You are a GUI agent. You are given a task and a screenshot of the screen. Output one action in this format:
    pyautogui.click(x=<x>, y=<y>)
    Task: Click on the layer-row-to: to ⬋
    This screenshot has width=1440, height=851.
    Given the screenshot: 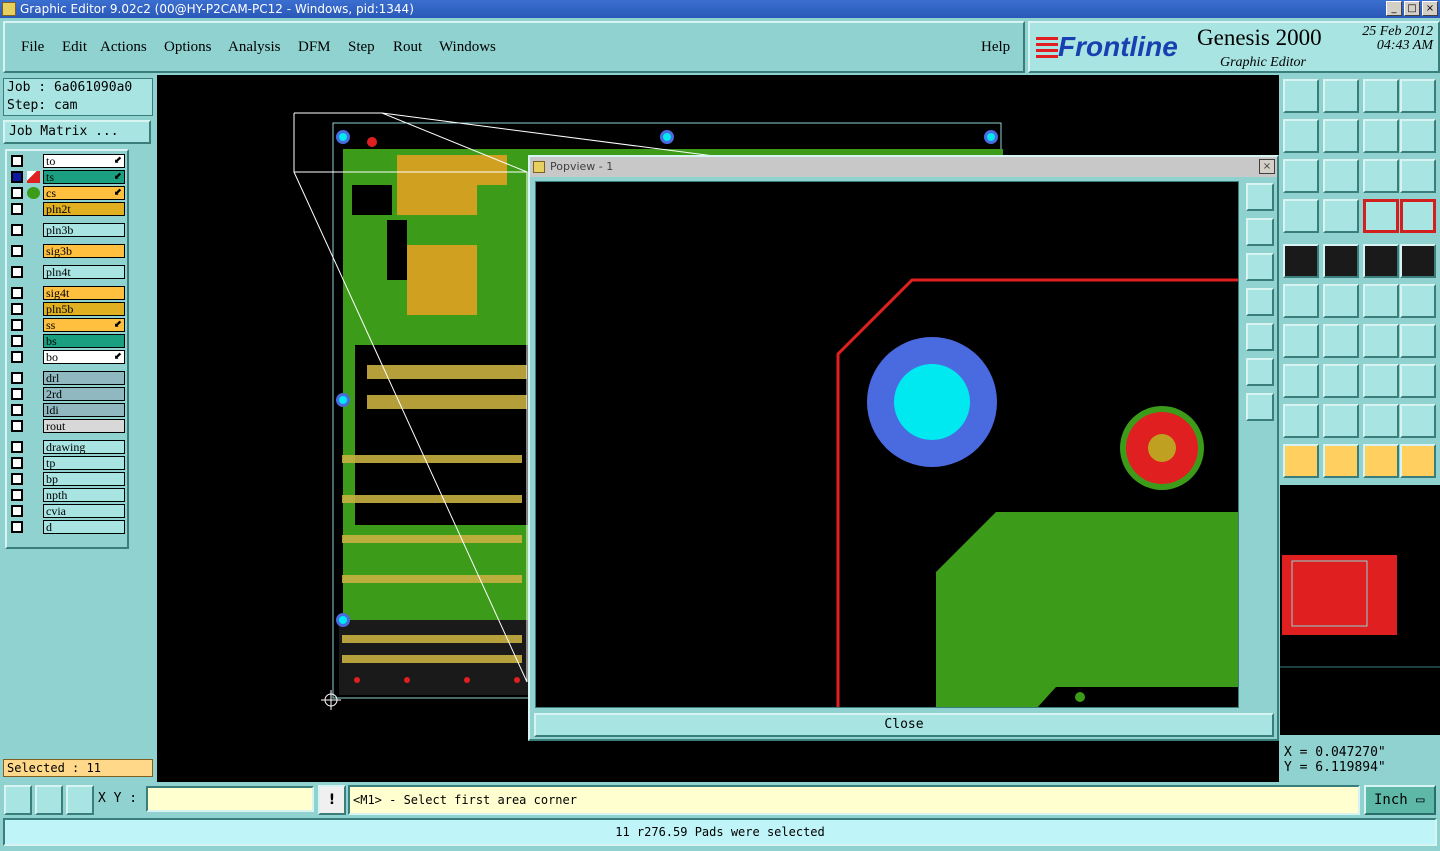 What is the action you would take?
    pyautogui.click(x=67, y=161)
    